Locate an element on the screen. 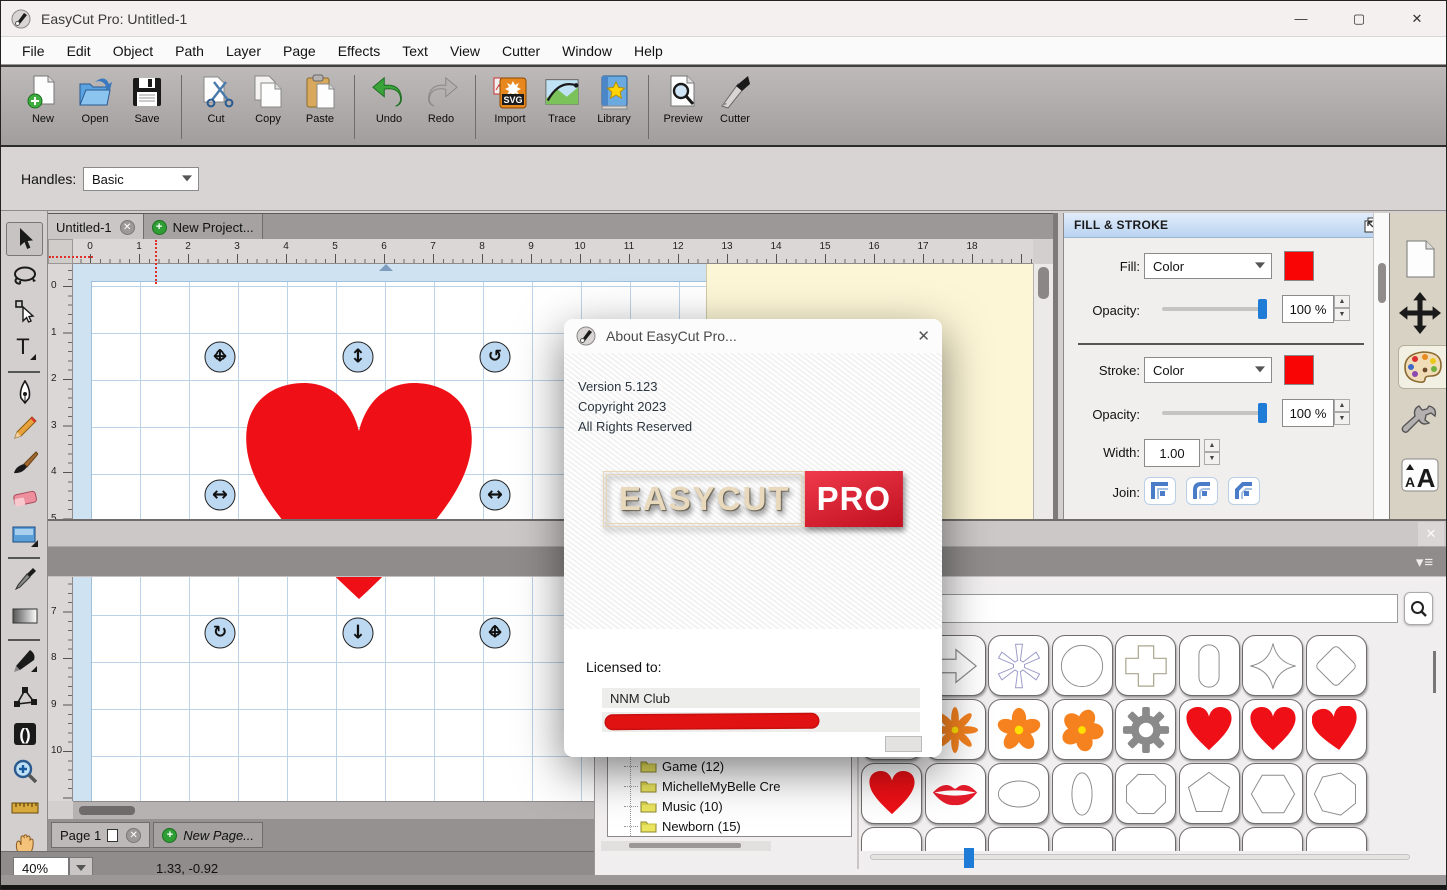 The height and width of the screenshot is (890, 1447). tool-parentheses: () is located at coordinates (24, 734).